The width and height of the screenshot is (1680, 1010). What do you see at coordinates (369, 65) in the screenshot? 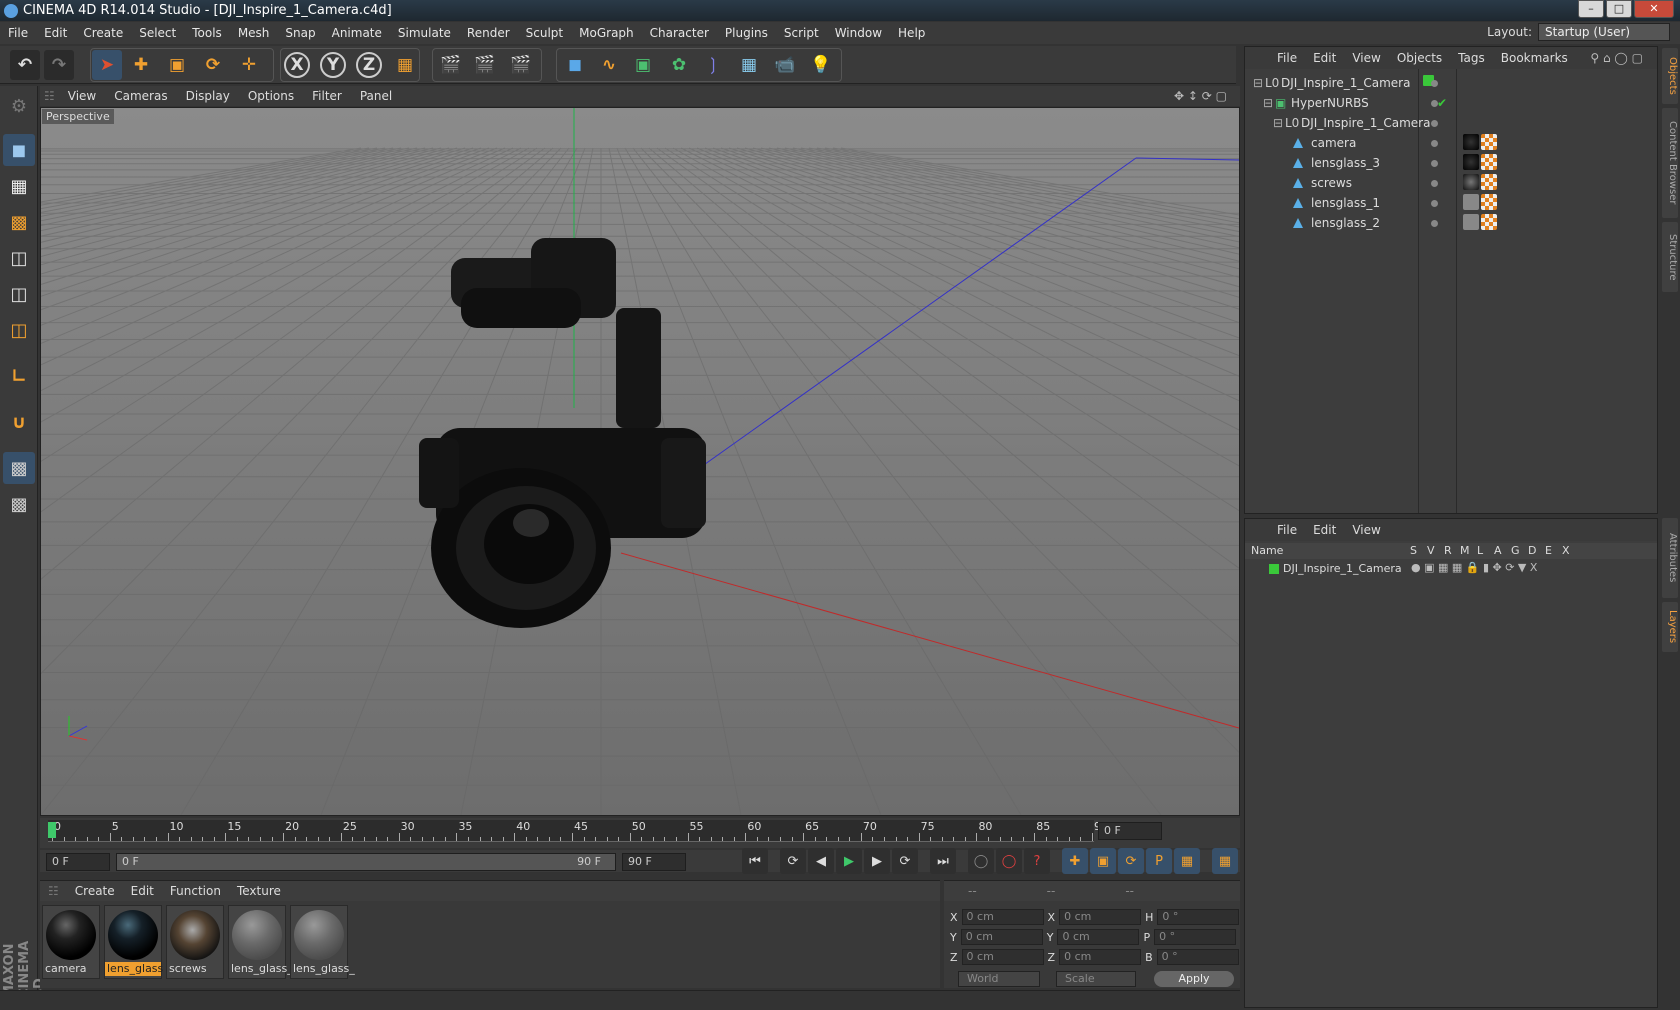
I see `z-axis-lock-icon: Z` at bounding box center [369, 65].